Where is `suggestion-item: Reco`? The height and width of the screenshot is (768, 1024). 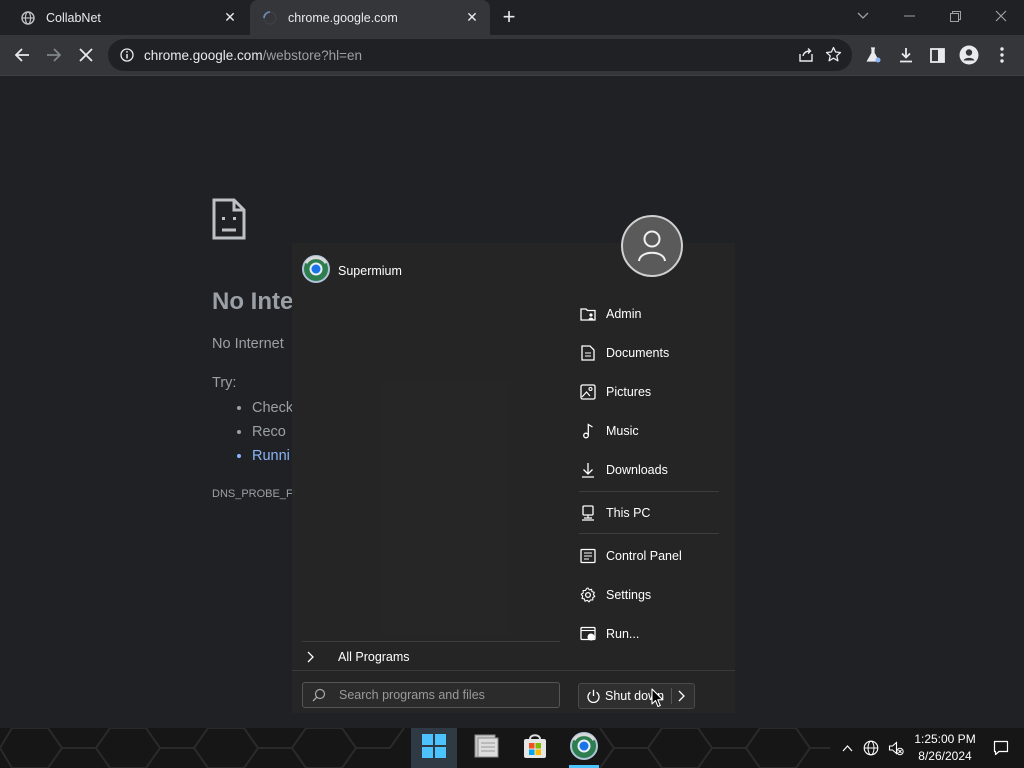
suggestion-item: Reco is located at coordinates (272, 432).